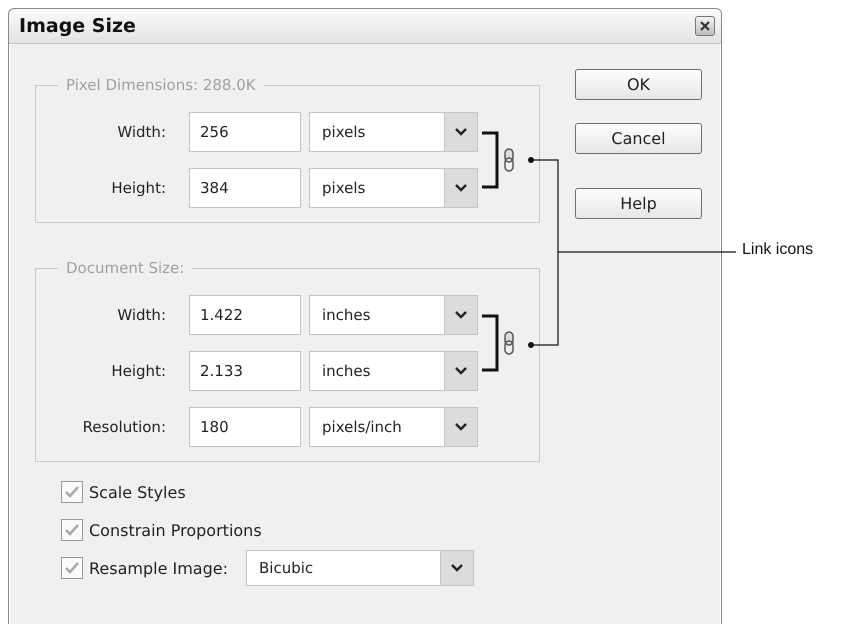 This screenshot has width=859, height=624. Describe the element at coordinates (161, 85) in the screenshot. I see `group-title: Pixel Dimensions: 288.0K` at that location.